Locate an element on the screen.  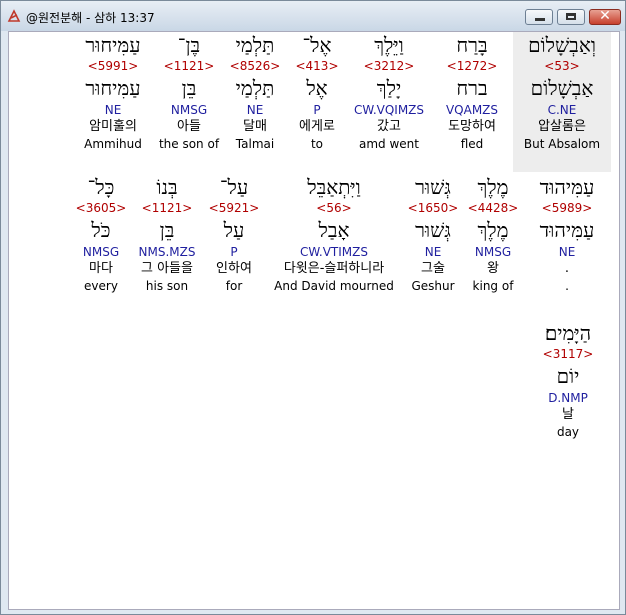
lemma: תַּלְמַי is located at coordinates (255, 88).